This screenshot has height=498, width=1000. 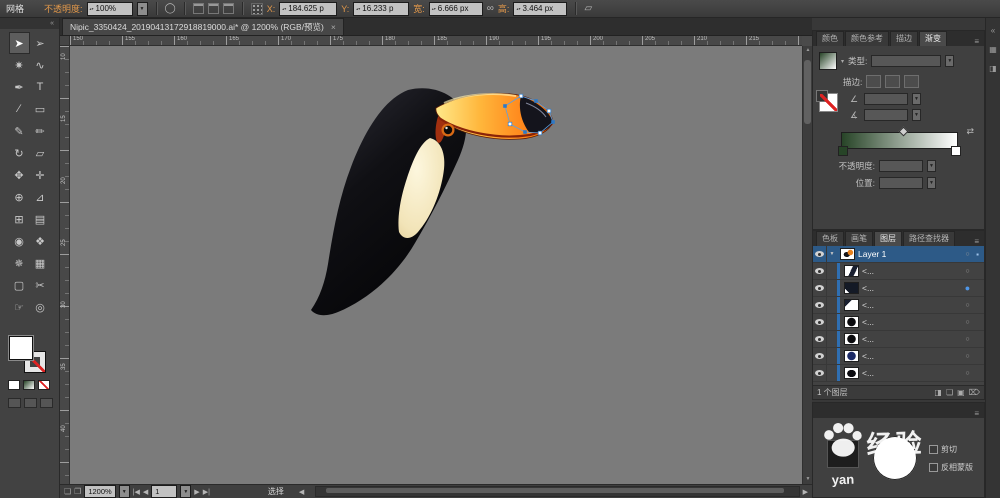 I want to click on make-clip-mask-button: ◨, so click(x=938, y=392).